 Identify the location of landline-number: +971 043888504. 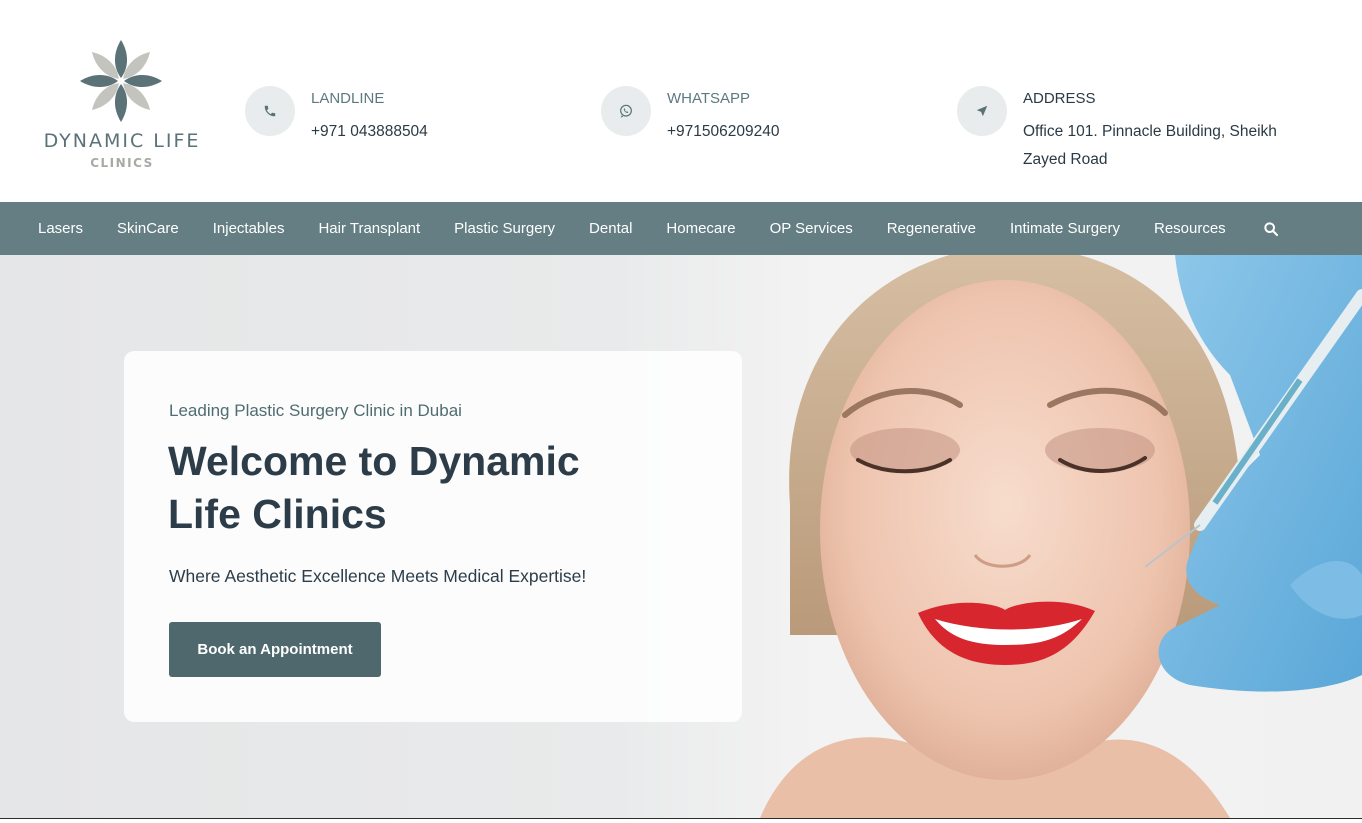
(369, 132).